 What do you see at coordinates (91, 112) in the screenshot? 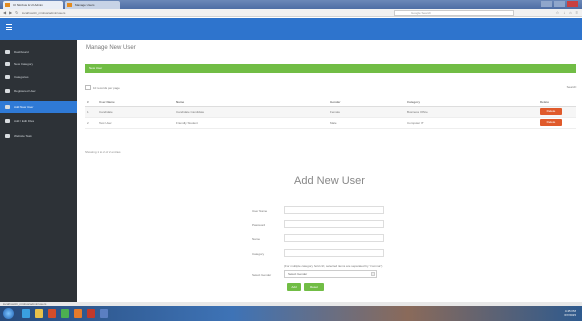
I see `cell-number: 1` at bounding box center [91, 112].